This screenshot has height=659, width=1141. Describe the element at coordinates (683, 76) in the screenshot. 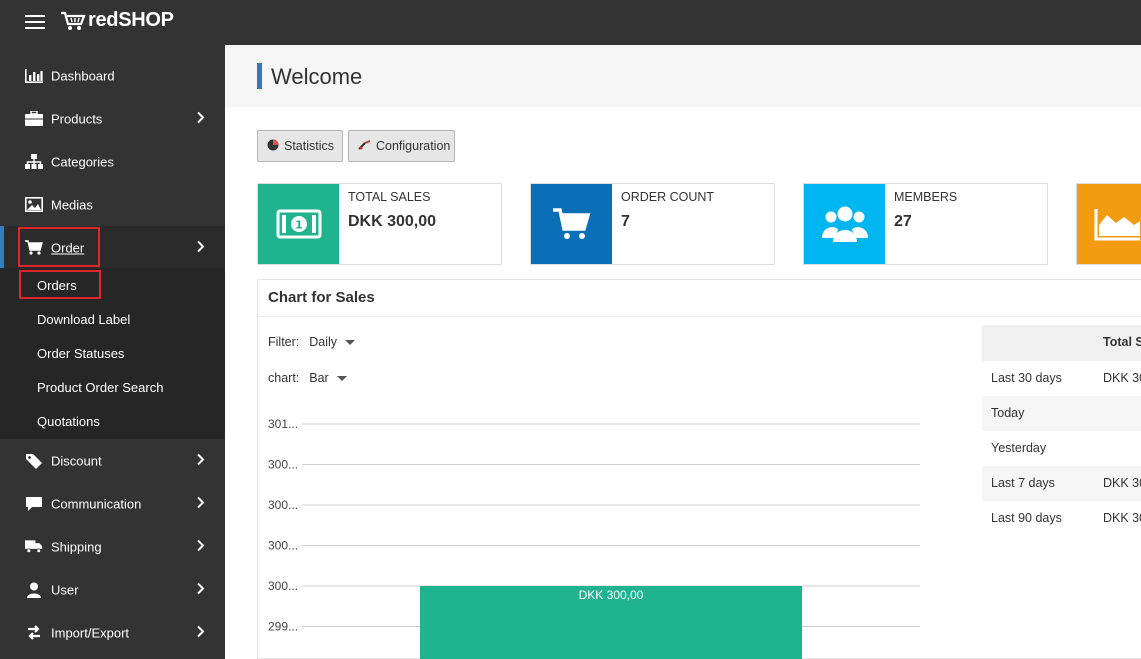

I see `page-header` at that location.